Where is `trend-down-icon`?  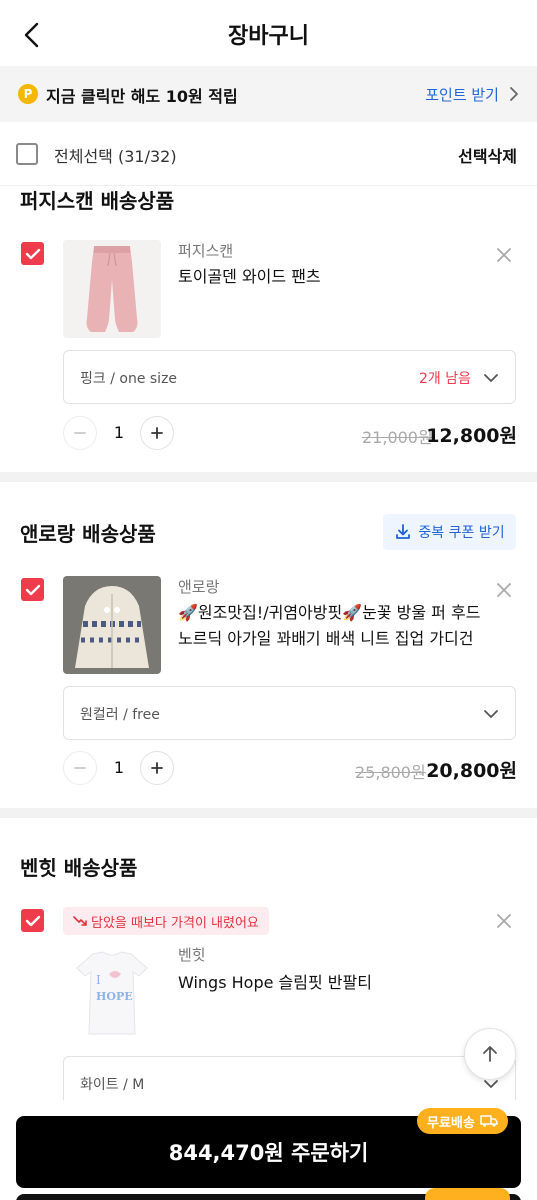
trend-down-icon is located at coordinates (80, 921).